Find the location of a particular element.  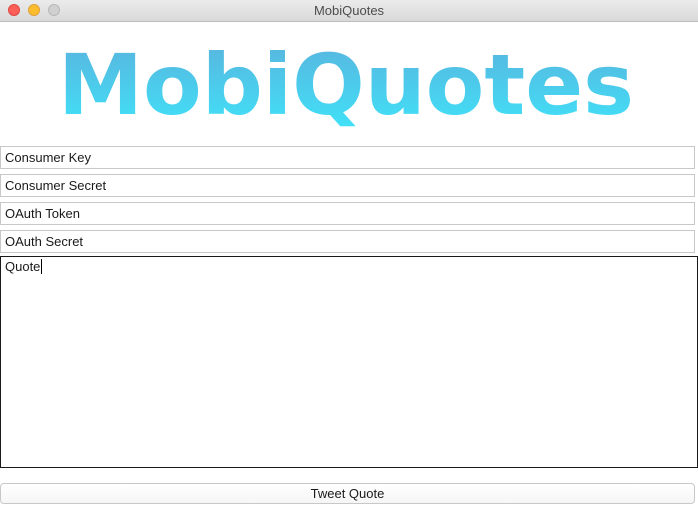

text-caret is located at coordinates (42, 266).